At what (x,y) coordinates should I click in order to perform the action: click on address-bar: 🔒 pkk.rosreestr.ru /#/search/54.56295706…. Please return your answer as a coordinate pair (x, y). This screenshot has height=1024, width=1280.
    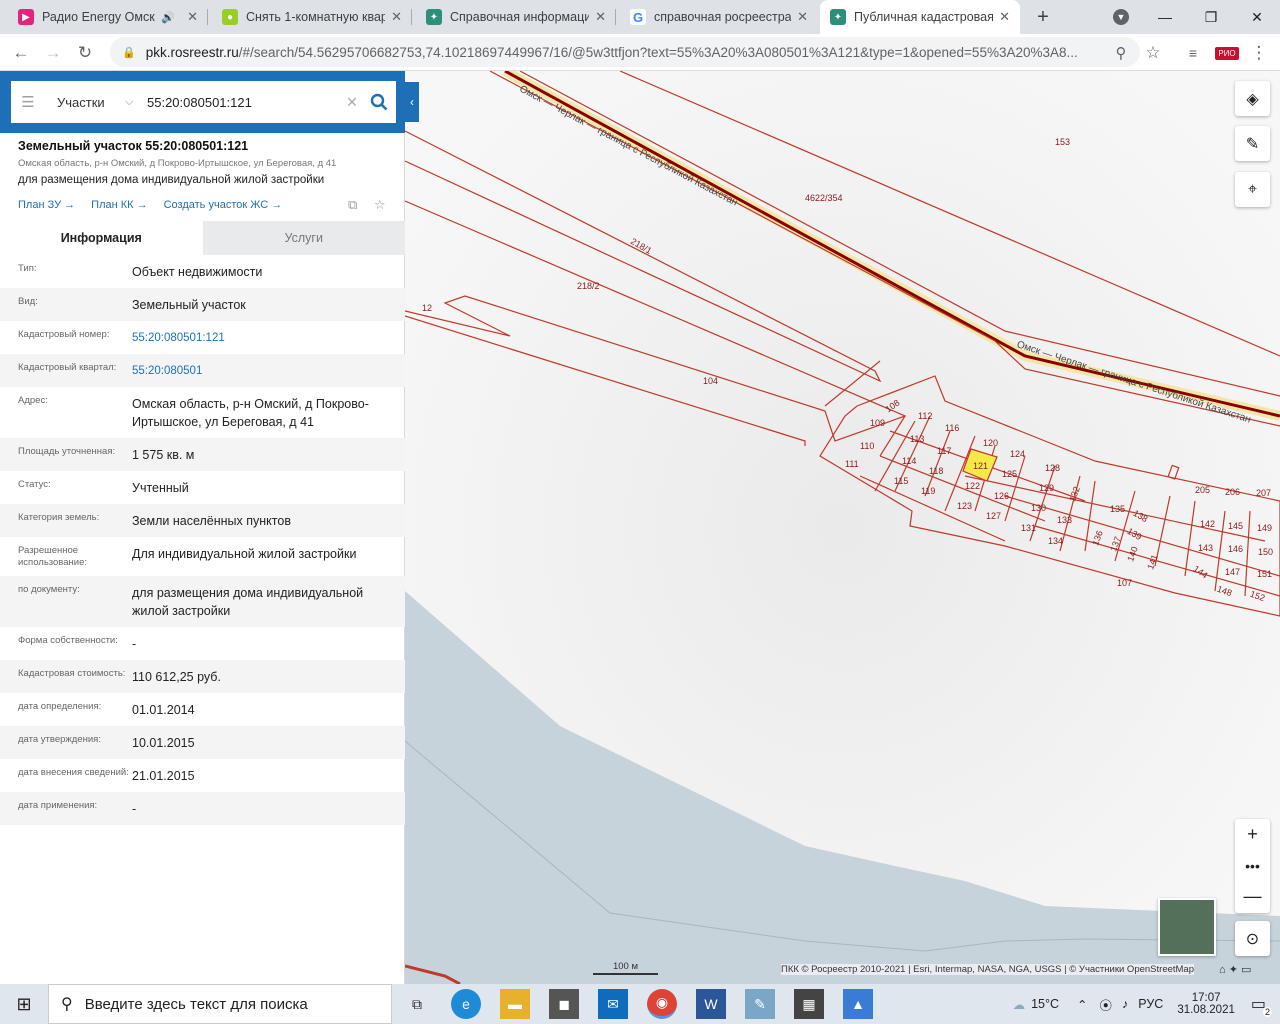
    Looking at the image, I should click on (625, 52).